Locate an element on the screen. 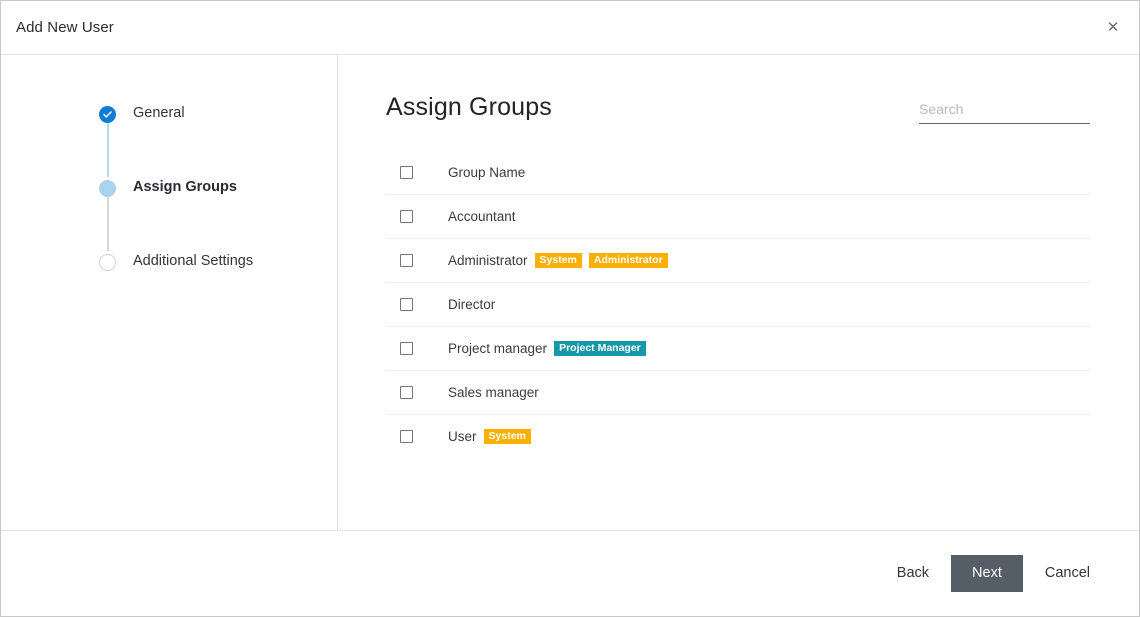  search-field is located at coordinates (1004, 112).